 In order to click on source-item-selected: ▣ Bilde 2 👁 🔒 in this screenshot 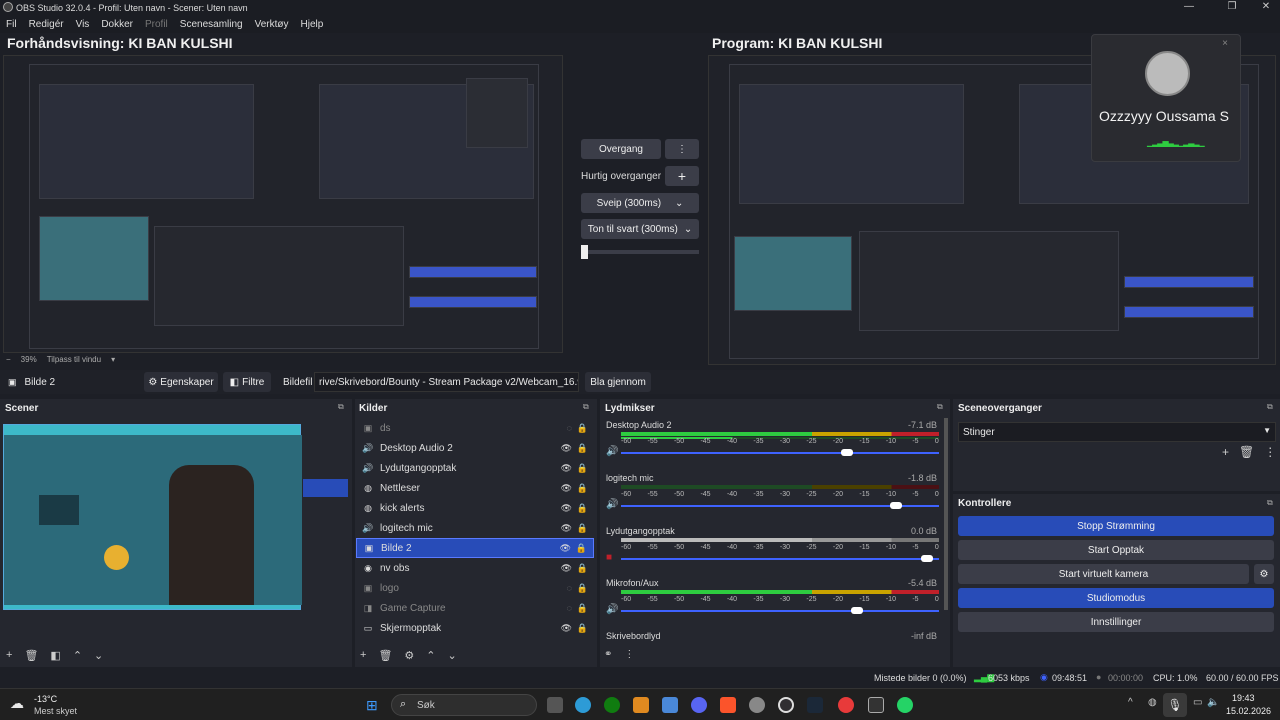, I will do `click(475, 548)`.